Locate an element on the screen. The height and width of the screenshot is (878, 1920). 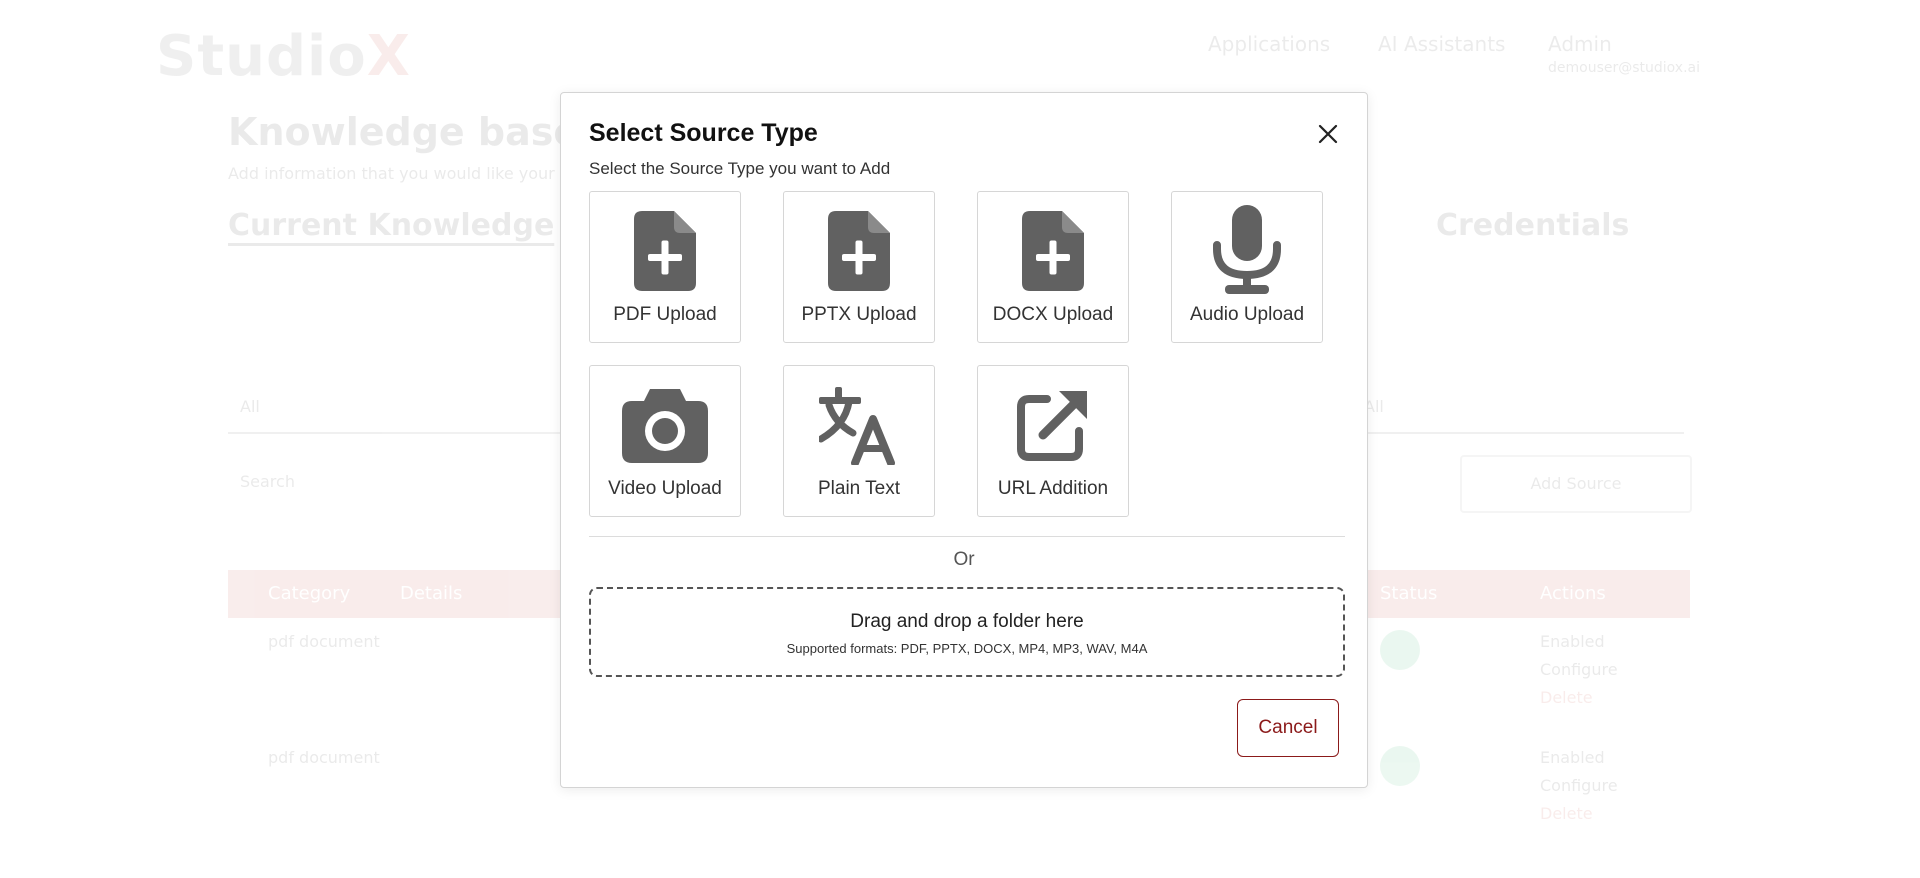
bg-tab-credentials: Credentials is located at coordinates (1533, 225).